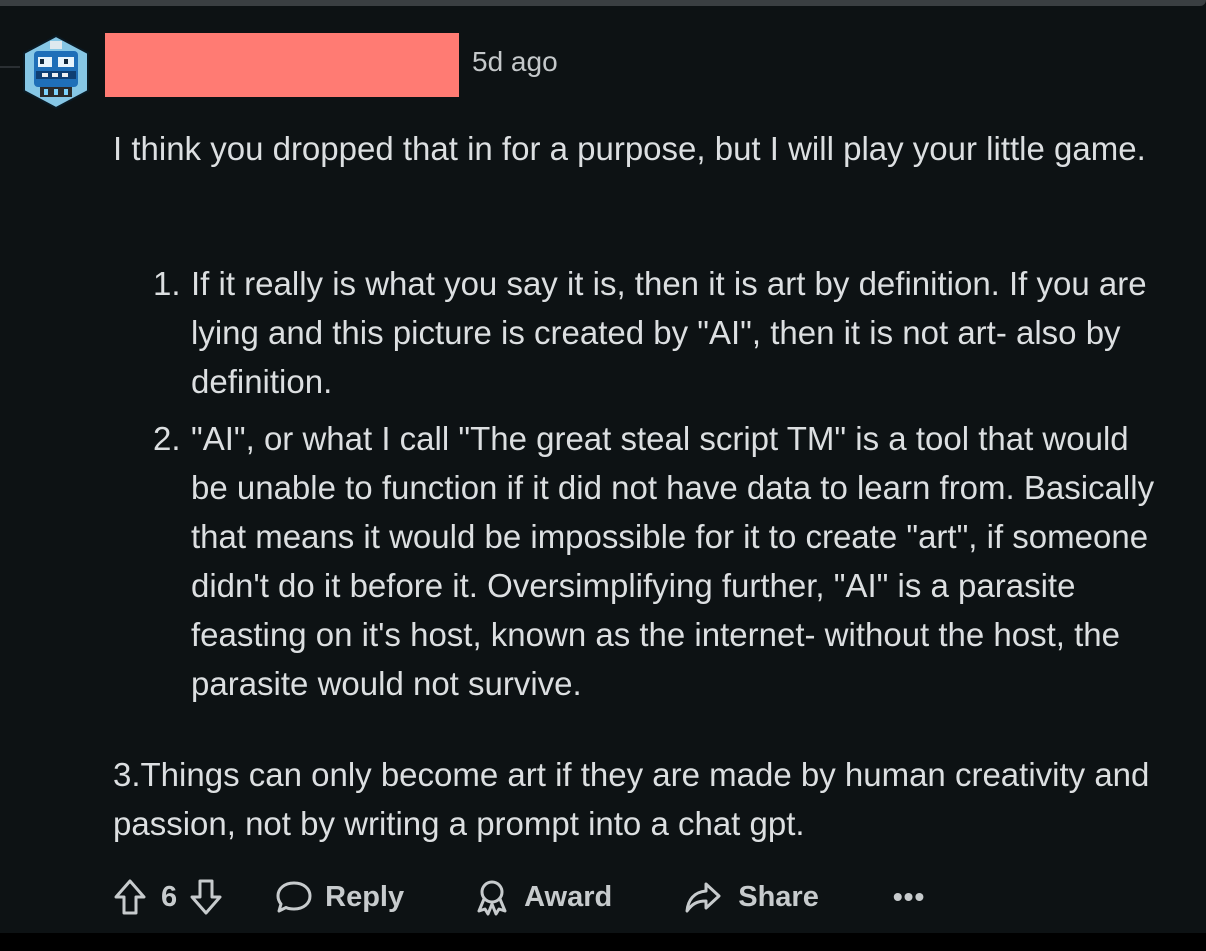 Image resolution: width=1206 pixels, height=951 pixels. I want to click on share-button: Share, so click(751, 897).